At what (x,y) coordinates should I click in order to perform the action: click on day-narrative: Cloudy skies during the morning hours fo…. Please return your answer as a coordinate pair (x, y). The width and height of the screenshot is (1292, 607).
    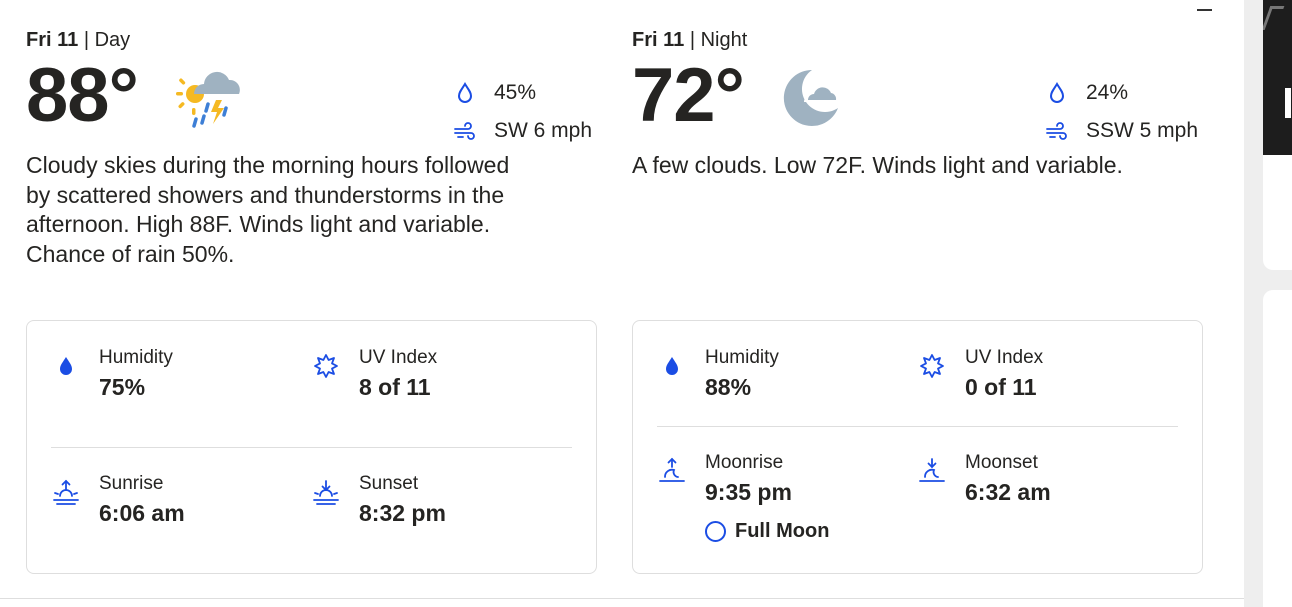
    Looking at the image, I should click on (268, 209).